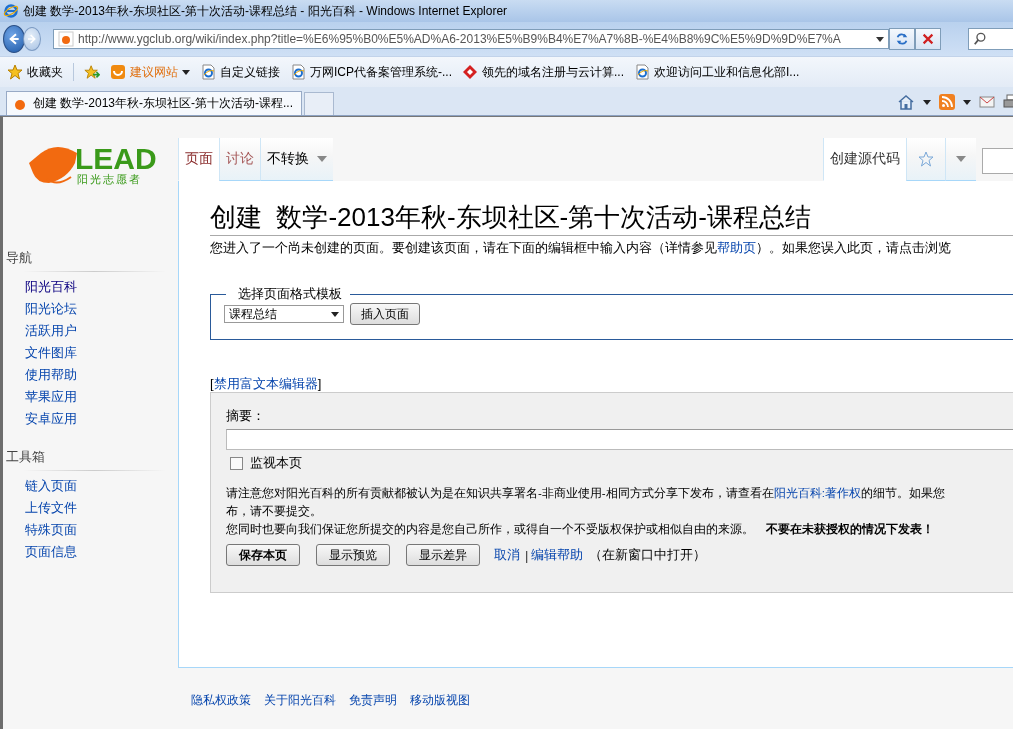  I want to click on watch-star-button, so click(925, 159).